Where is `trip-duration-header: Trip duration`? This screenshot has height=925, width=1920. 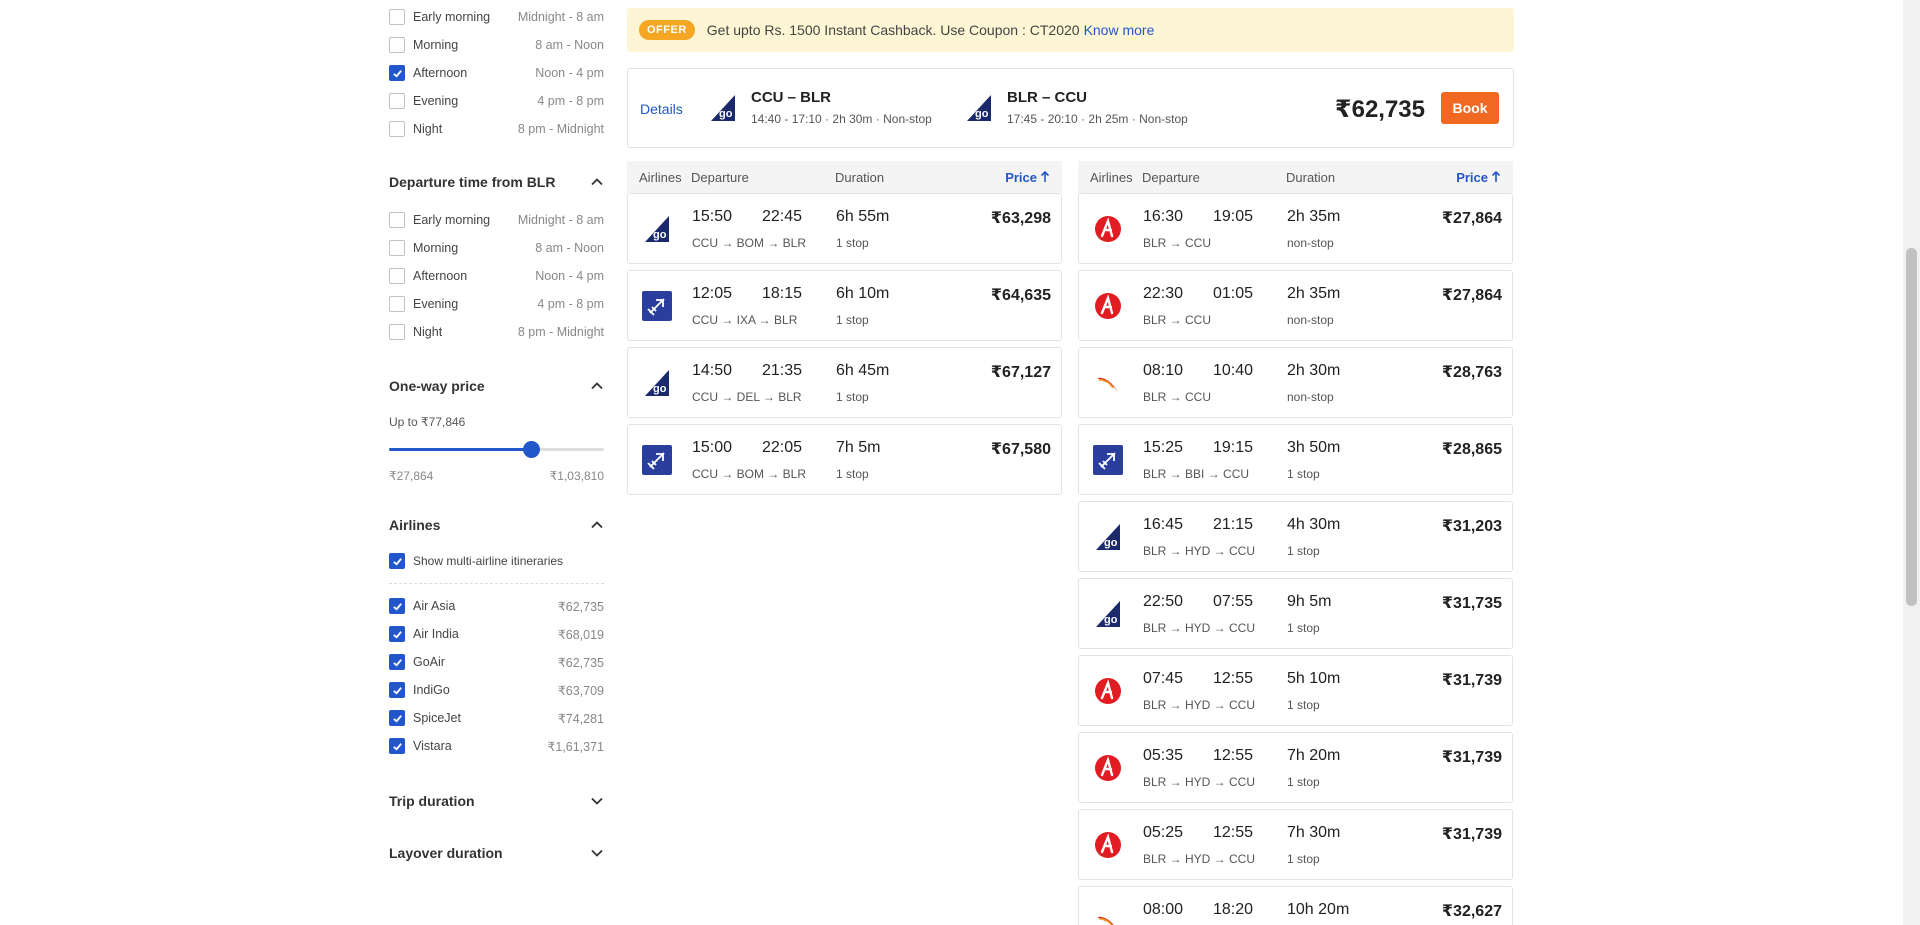 trip-duration-header: Trip duration is located at coordinates (496, 801).